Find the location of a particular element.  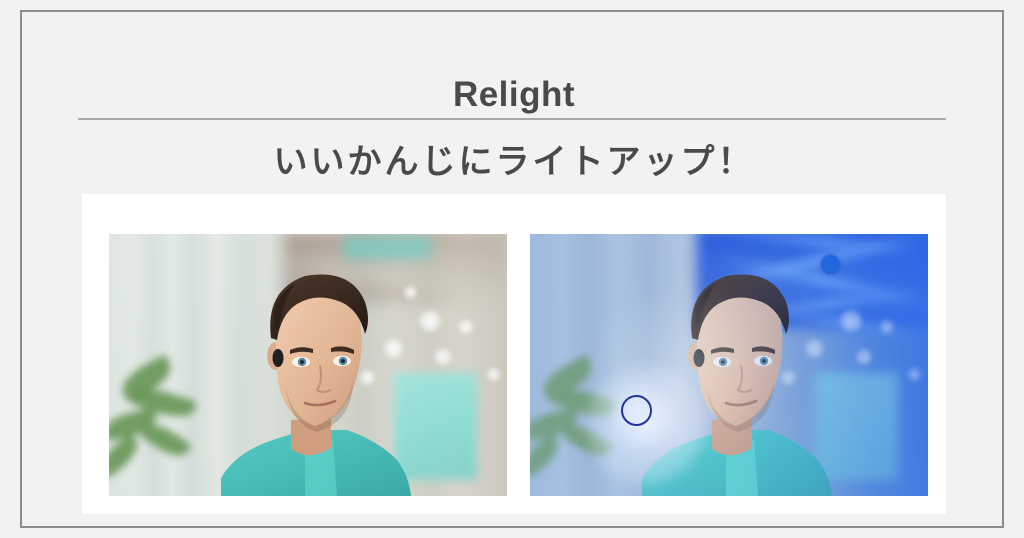

title-divider is located at coordinates (512, 119).